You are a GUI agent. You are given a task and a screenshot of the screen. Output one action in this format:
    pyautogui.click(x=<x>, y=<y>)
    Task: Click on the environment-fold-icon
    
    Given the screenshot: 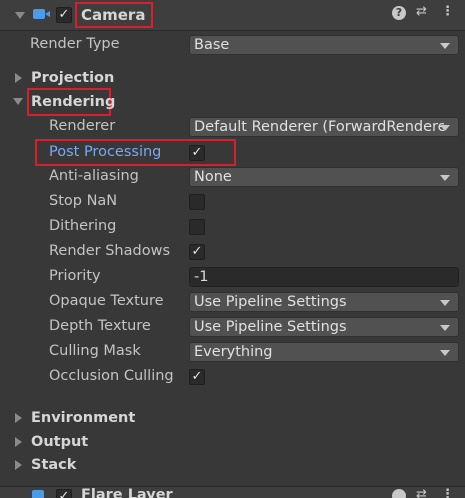 What is the action you would take?
    pyautogui.click(x=18, y=418)
    